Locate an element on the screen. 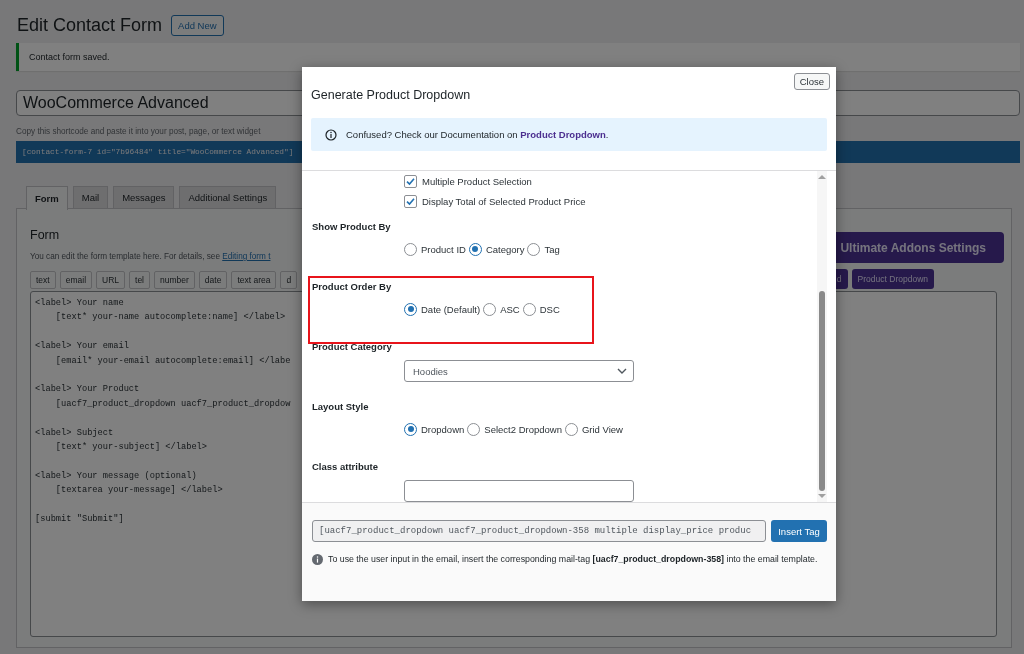  radio-label: Dropdown is located at coordinates (443, 429).